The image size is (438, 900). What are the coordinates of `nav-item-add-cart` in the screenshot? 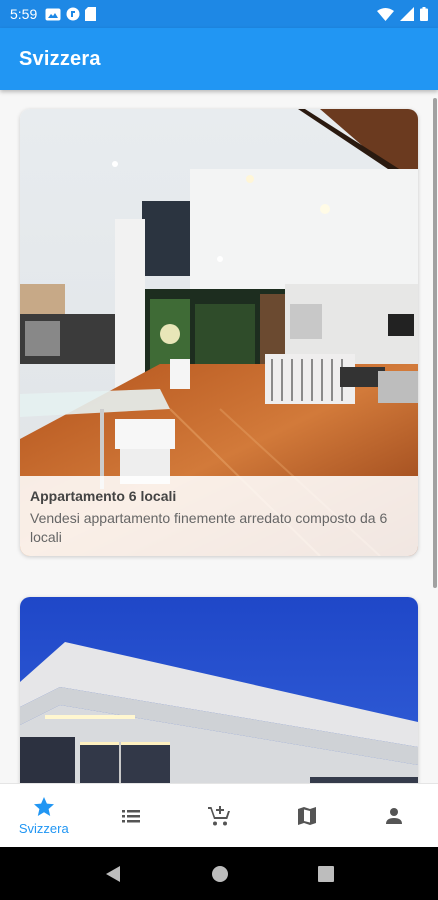 It's located at (219, 815).